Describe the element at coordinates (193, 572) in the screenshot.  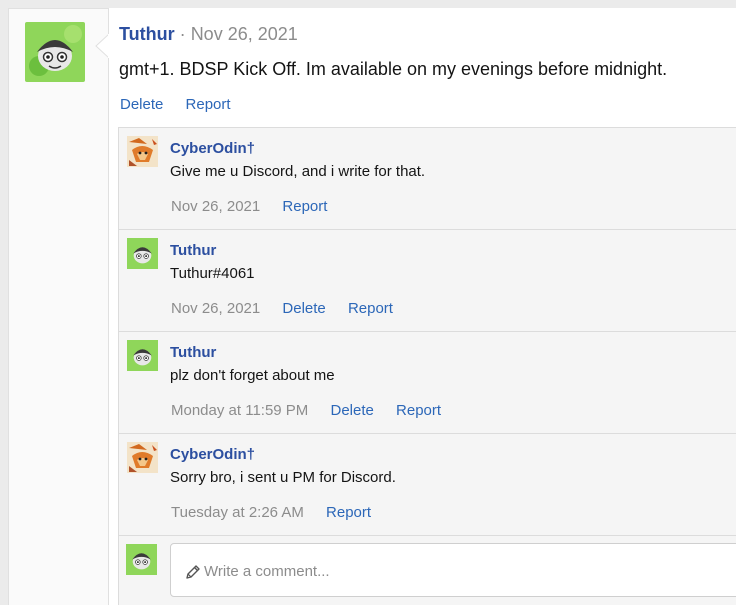
I see `pencil-icon` at that location.